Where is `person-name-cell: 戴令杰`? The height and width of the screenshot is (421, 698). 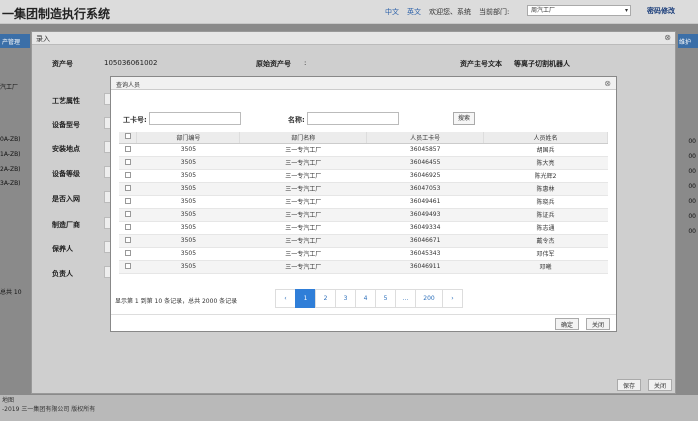 person-name-cell: 戴令杰 is located at coordinates (545, 241).